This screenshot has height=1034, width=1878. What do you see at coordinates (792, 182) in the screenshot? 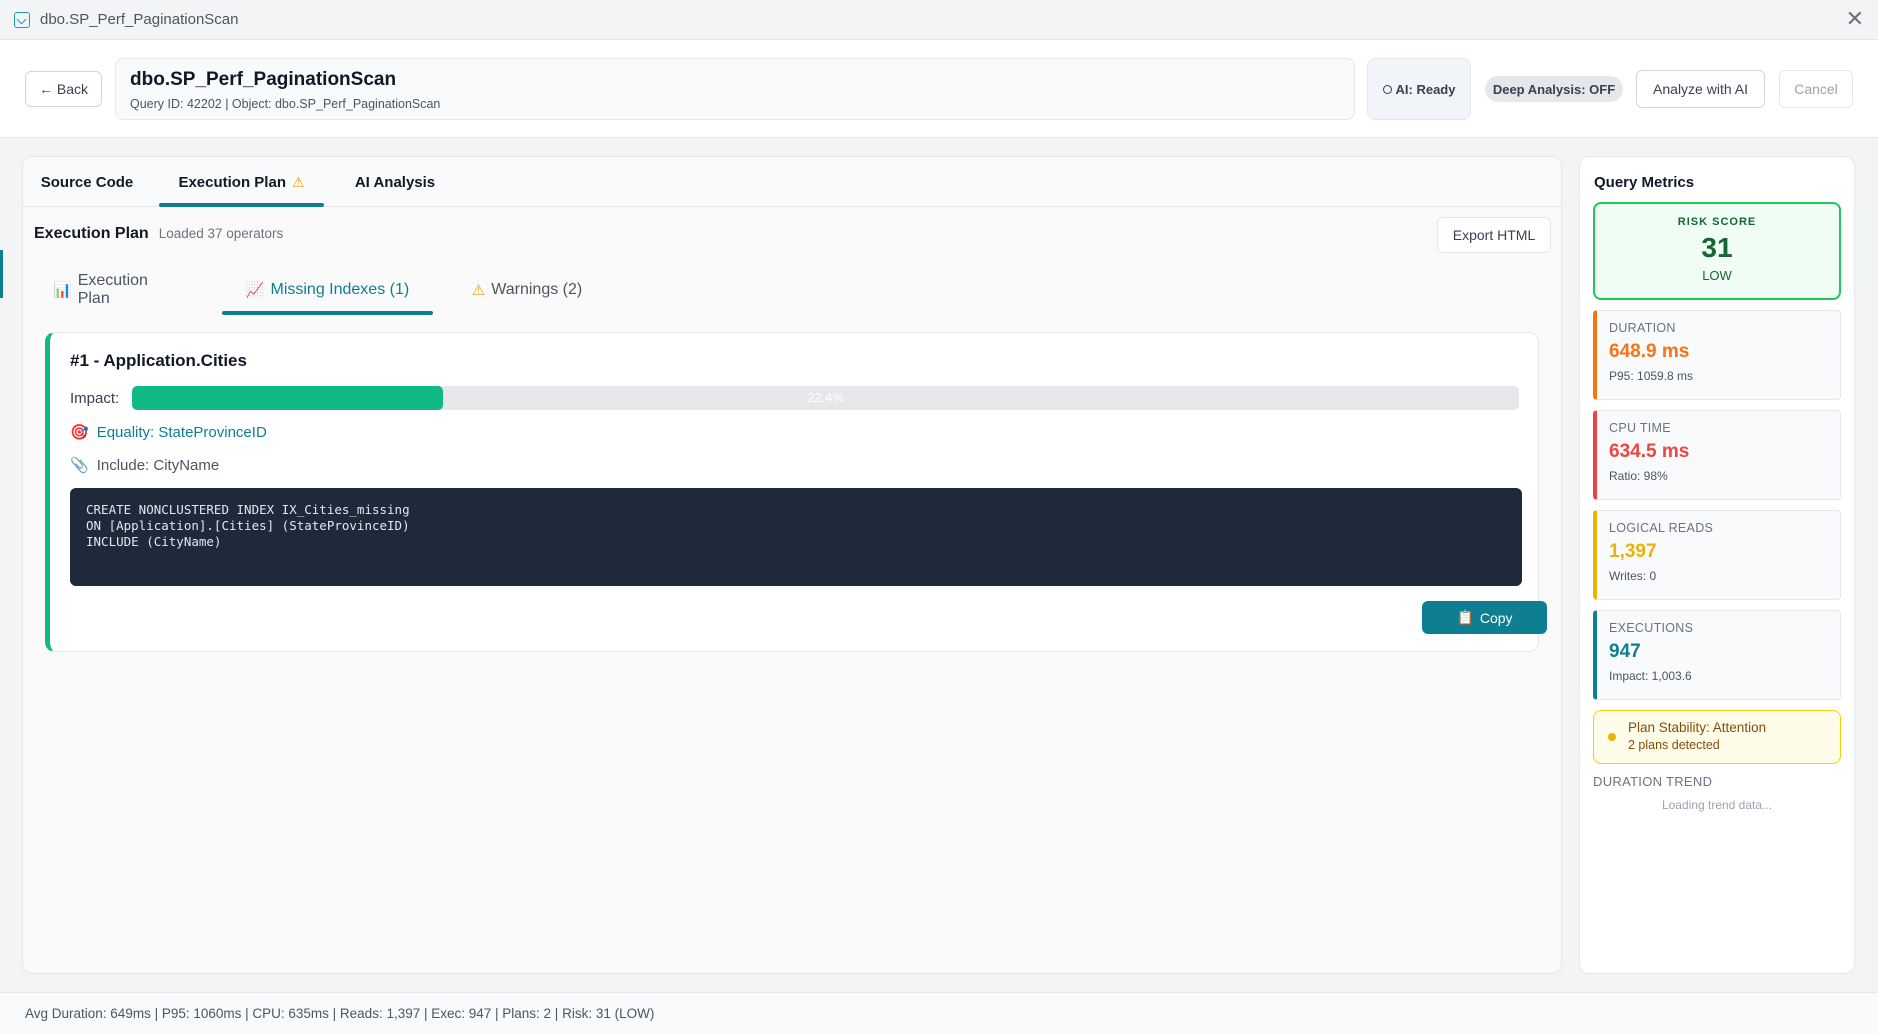
I see `main-tabs: Source Code Execution Plan ⚠ AI Analysis` at bounding box center [792, 182].